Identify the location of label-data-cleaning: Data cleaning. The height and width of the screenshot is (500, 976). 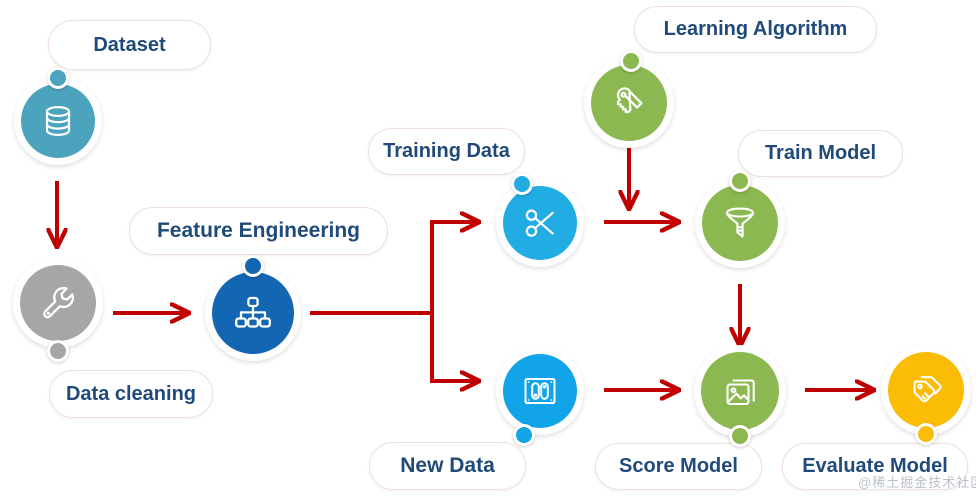
(131, 394).